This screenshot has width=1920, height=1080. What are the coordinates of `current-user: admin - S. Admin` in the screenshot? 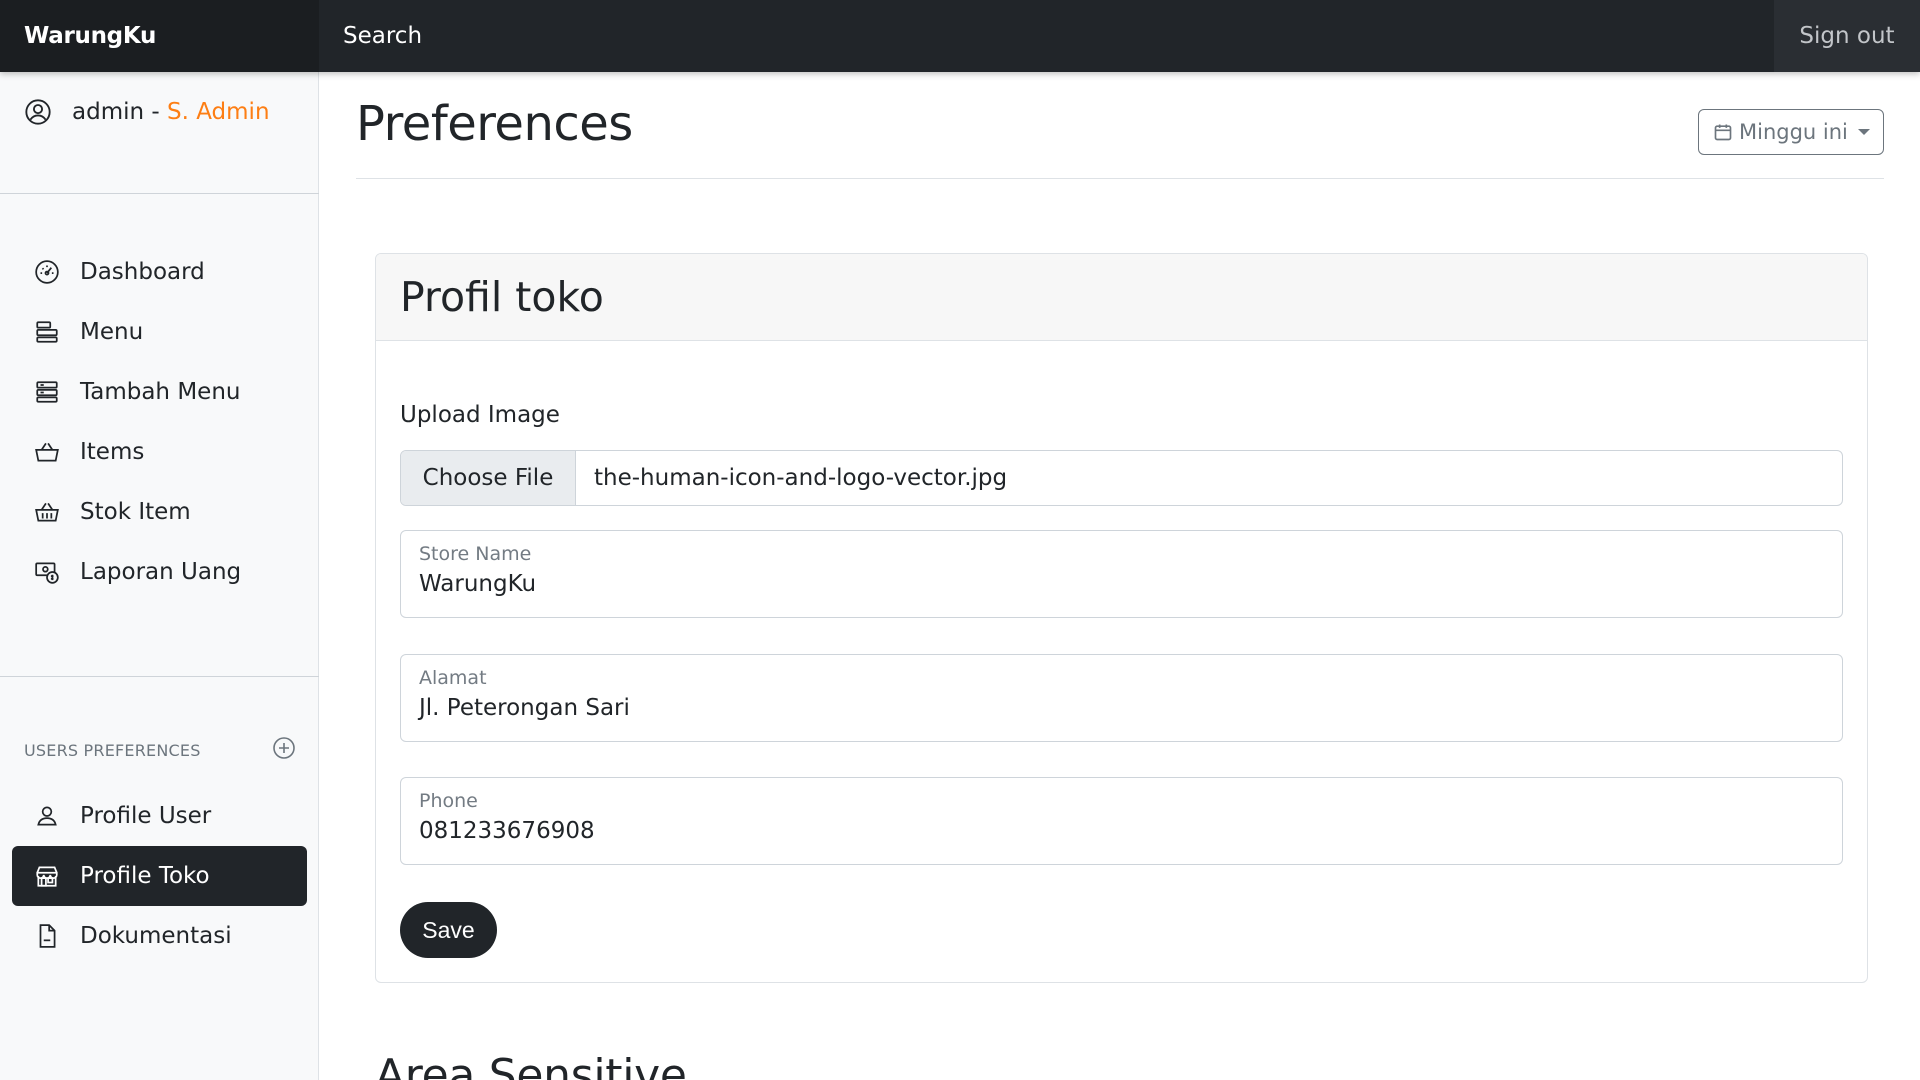 It's located at (147, 112).